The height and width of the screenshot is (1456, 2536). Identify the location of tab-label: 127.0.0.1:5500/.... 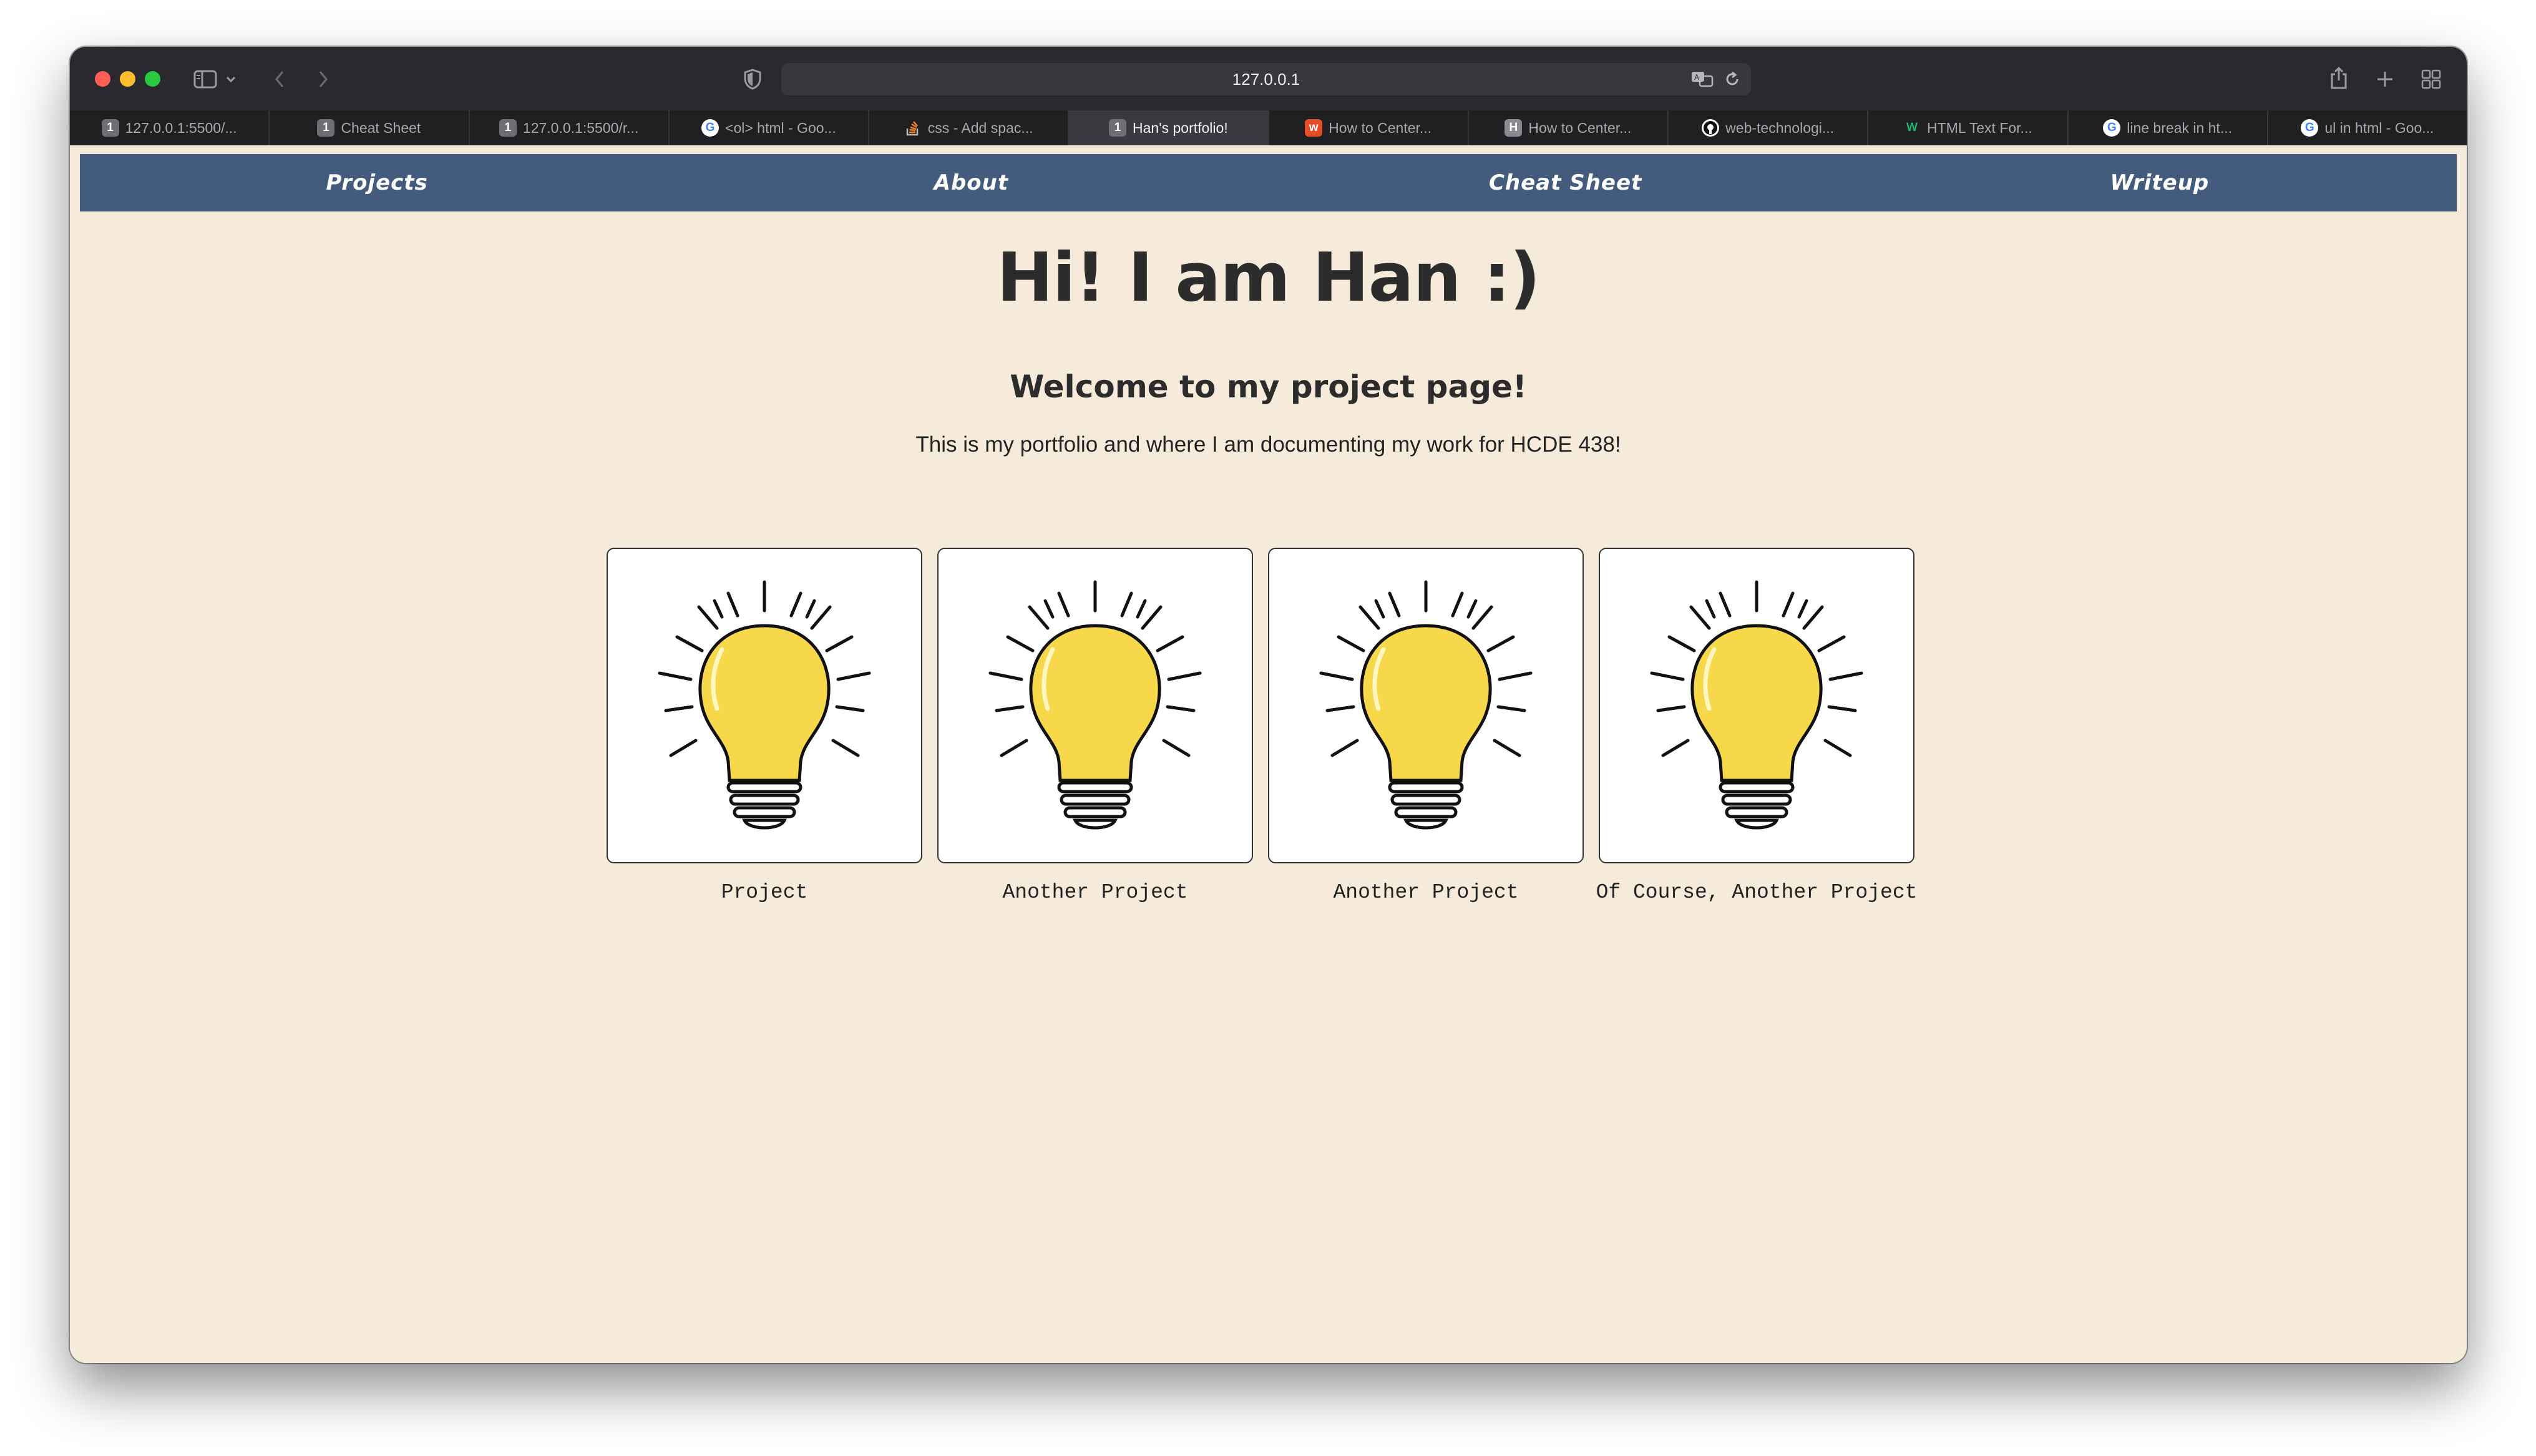
(181, 128).